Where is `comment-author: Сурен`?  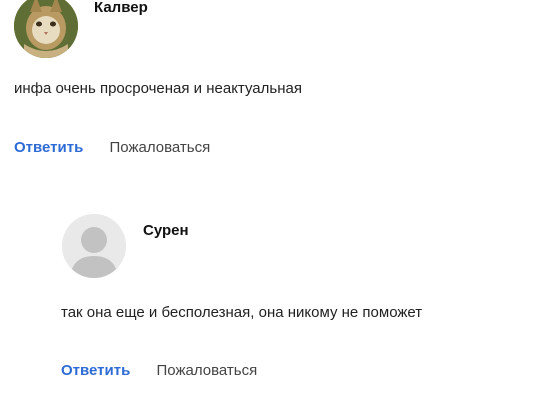
comment-author: Сурен is located at coordinates (166, 230).